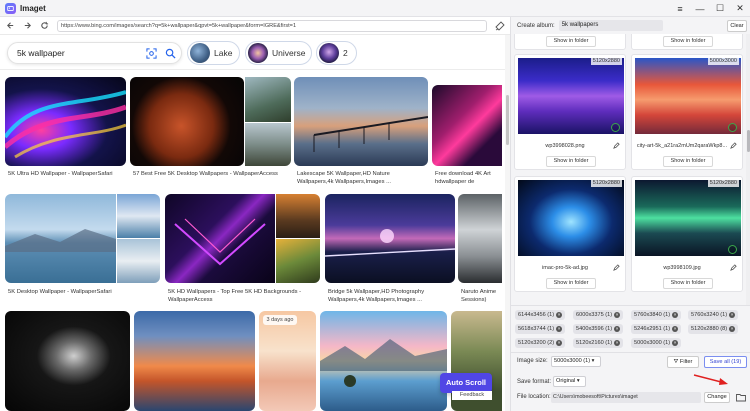  Describe the element at coordinates (680, 8) in the screenshot. I see `menu-icon: ≡` at that location.